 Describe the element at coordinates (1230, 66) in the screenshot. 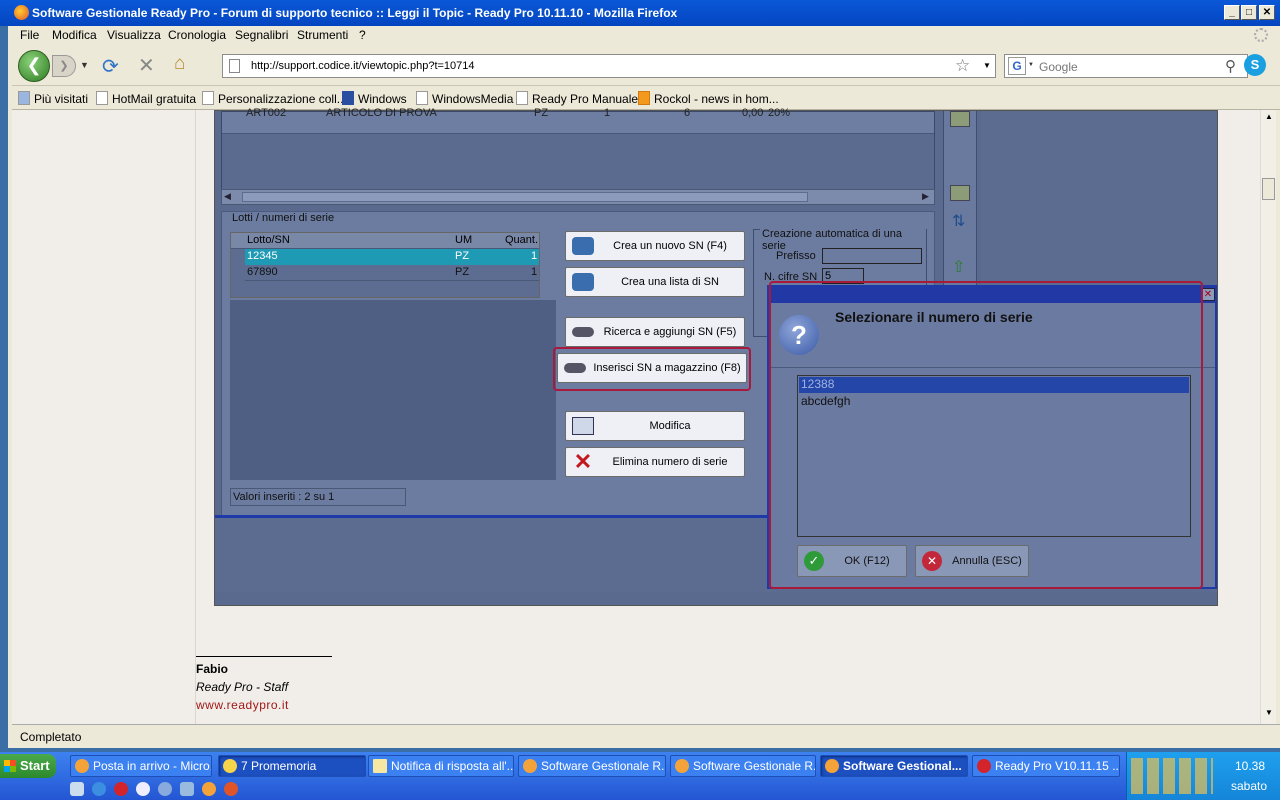

I see `search-icon: ⚲` at that location.